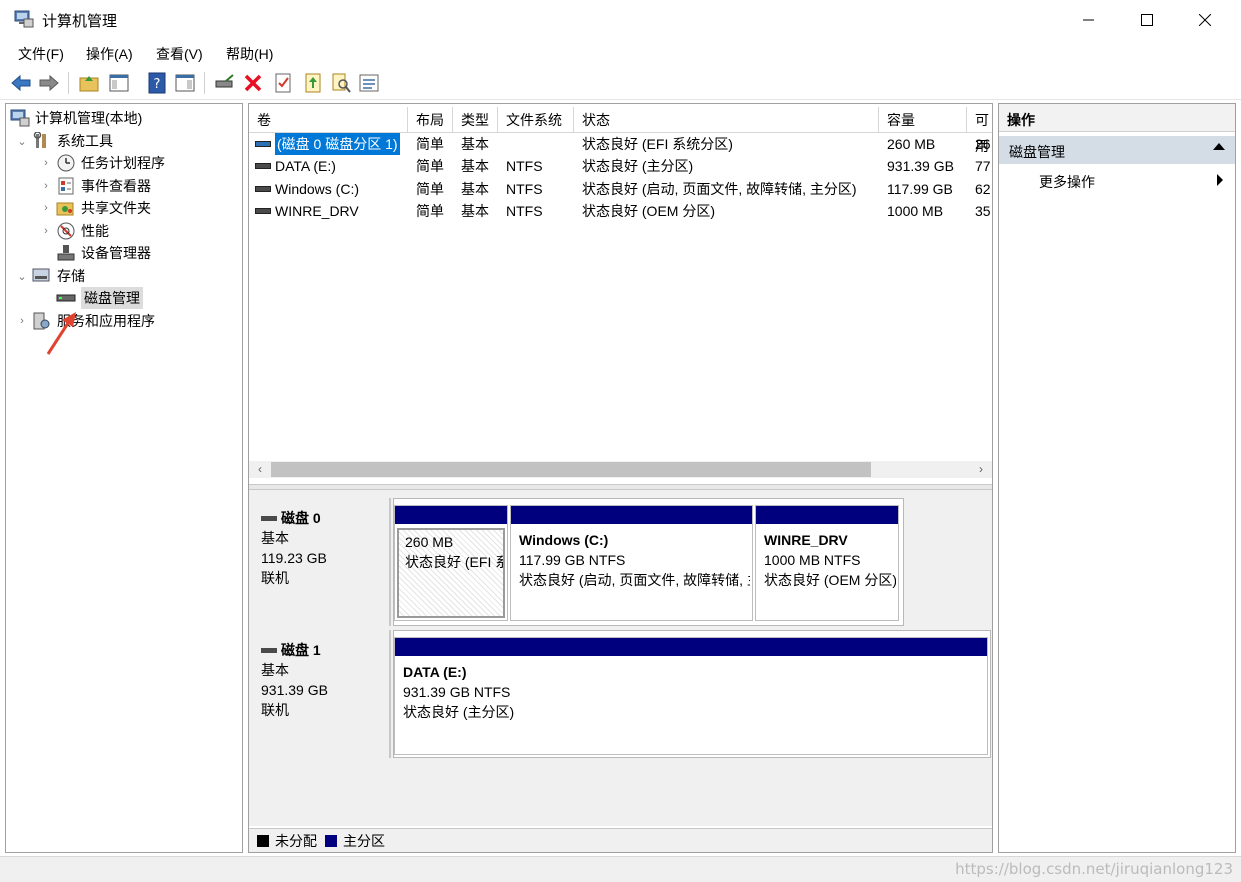 The height and width of the screenshot is (882, 1241). Describe the element at coordinates (827, 515) in the screenshot. I see `primary-partition-band` at that location.